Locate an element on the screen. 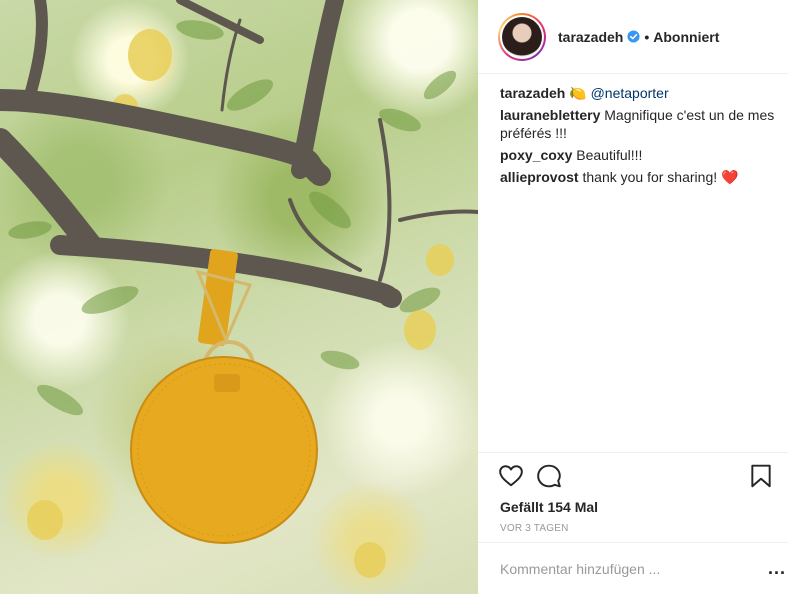 The image size is (810, 594). comment-username: poxy_coxy is located at coordinates (536, 155).